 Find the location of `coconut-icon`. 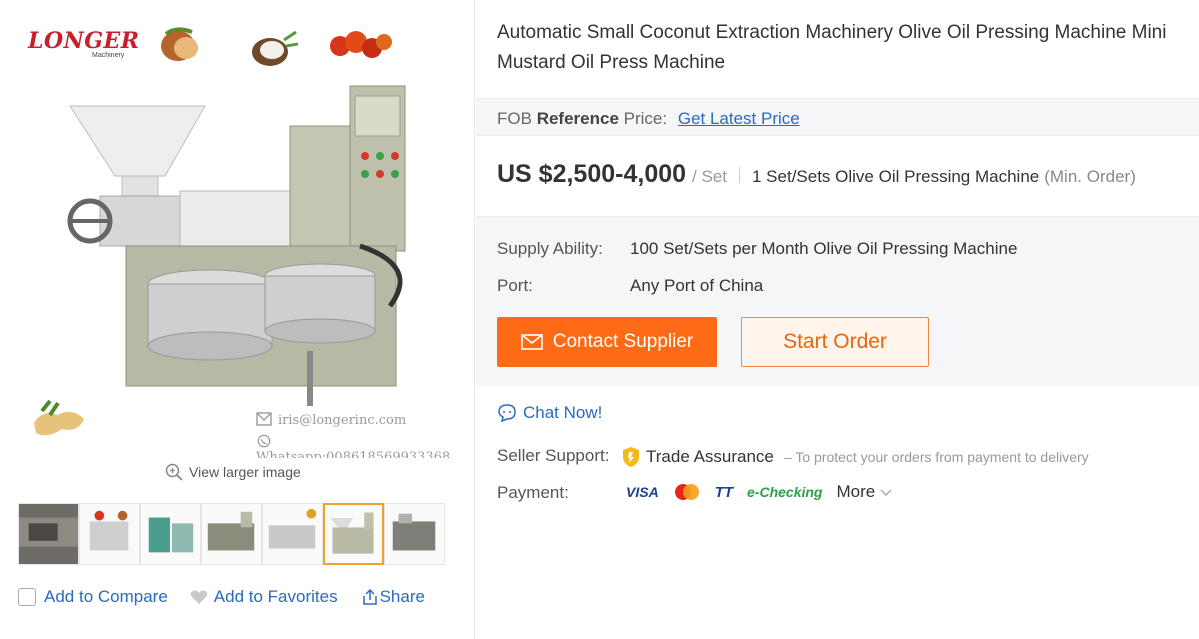

coconut-icon is located at coordinates (275, 48).